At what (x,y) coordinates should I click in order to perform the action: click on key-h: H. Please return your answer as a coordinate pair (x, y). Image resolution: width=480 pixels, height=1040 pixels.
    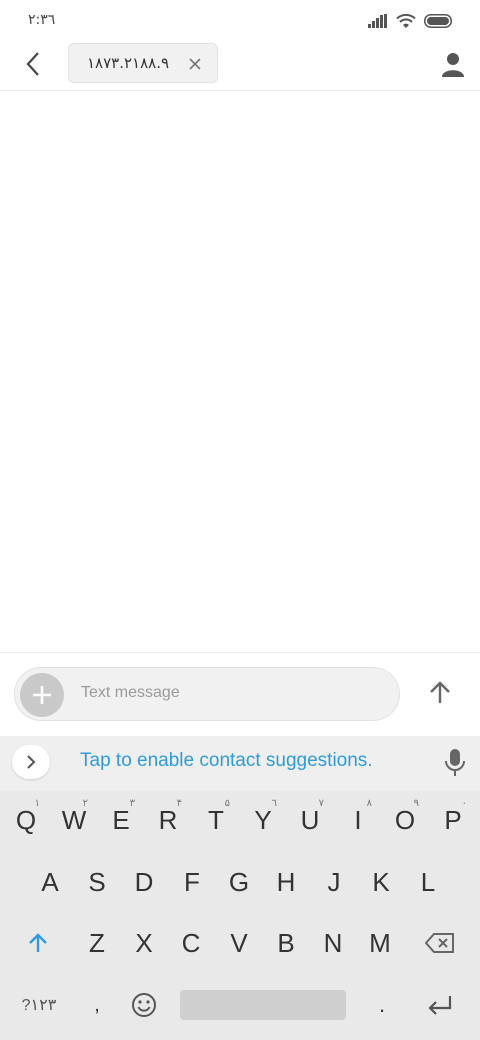
    Looking at the image, I should click on (286, 882).